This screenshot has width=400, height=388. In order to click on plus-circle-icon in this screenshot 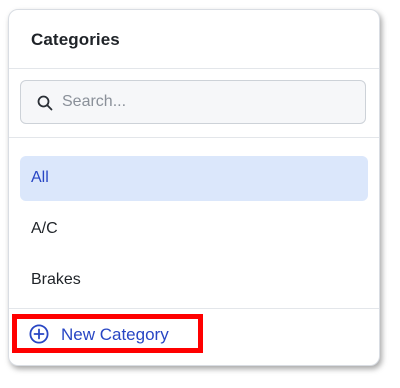, I will do `click(39, 334)`.